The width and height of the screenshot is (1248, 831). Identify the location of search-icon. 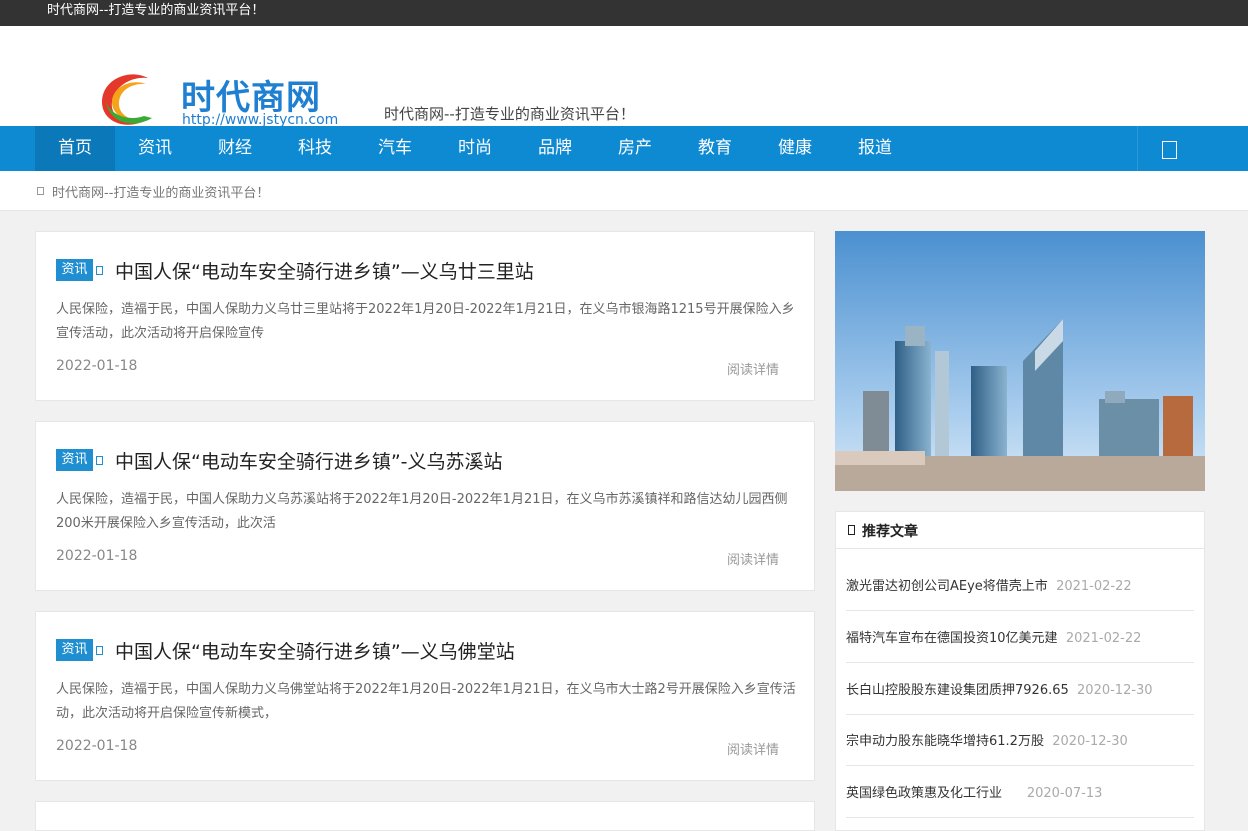
(1169, 150).